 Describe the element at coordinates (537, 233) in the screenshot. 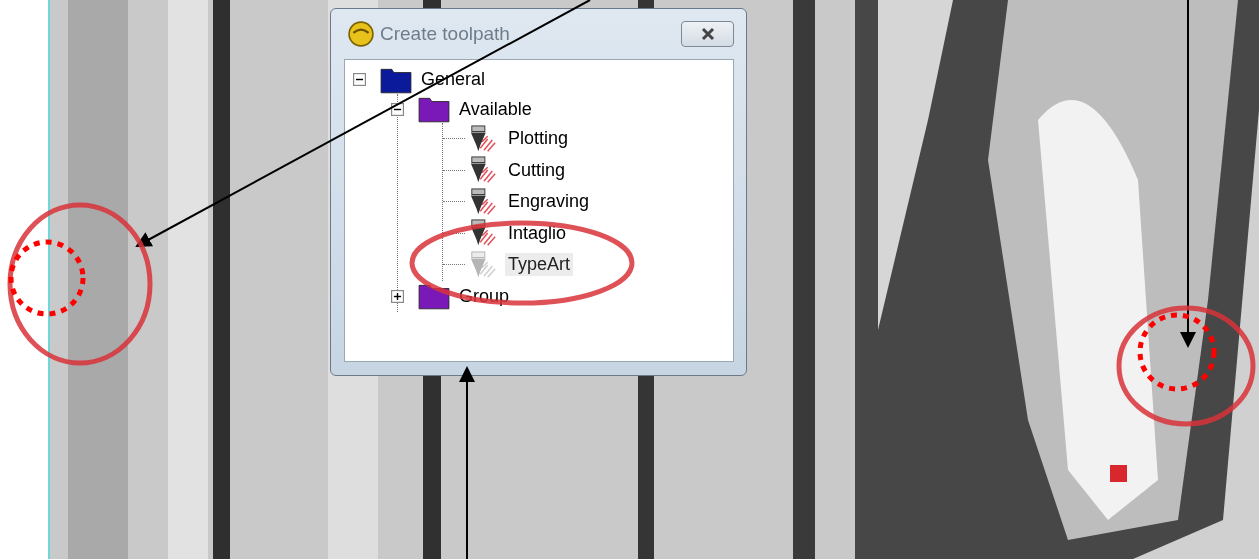

I see `tree-item: Intaglio` at that location.